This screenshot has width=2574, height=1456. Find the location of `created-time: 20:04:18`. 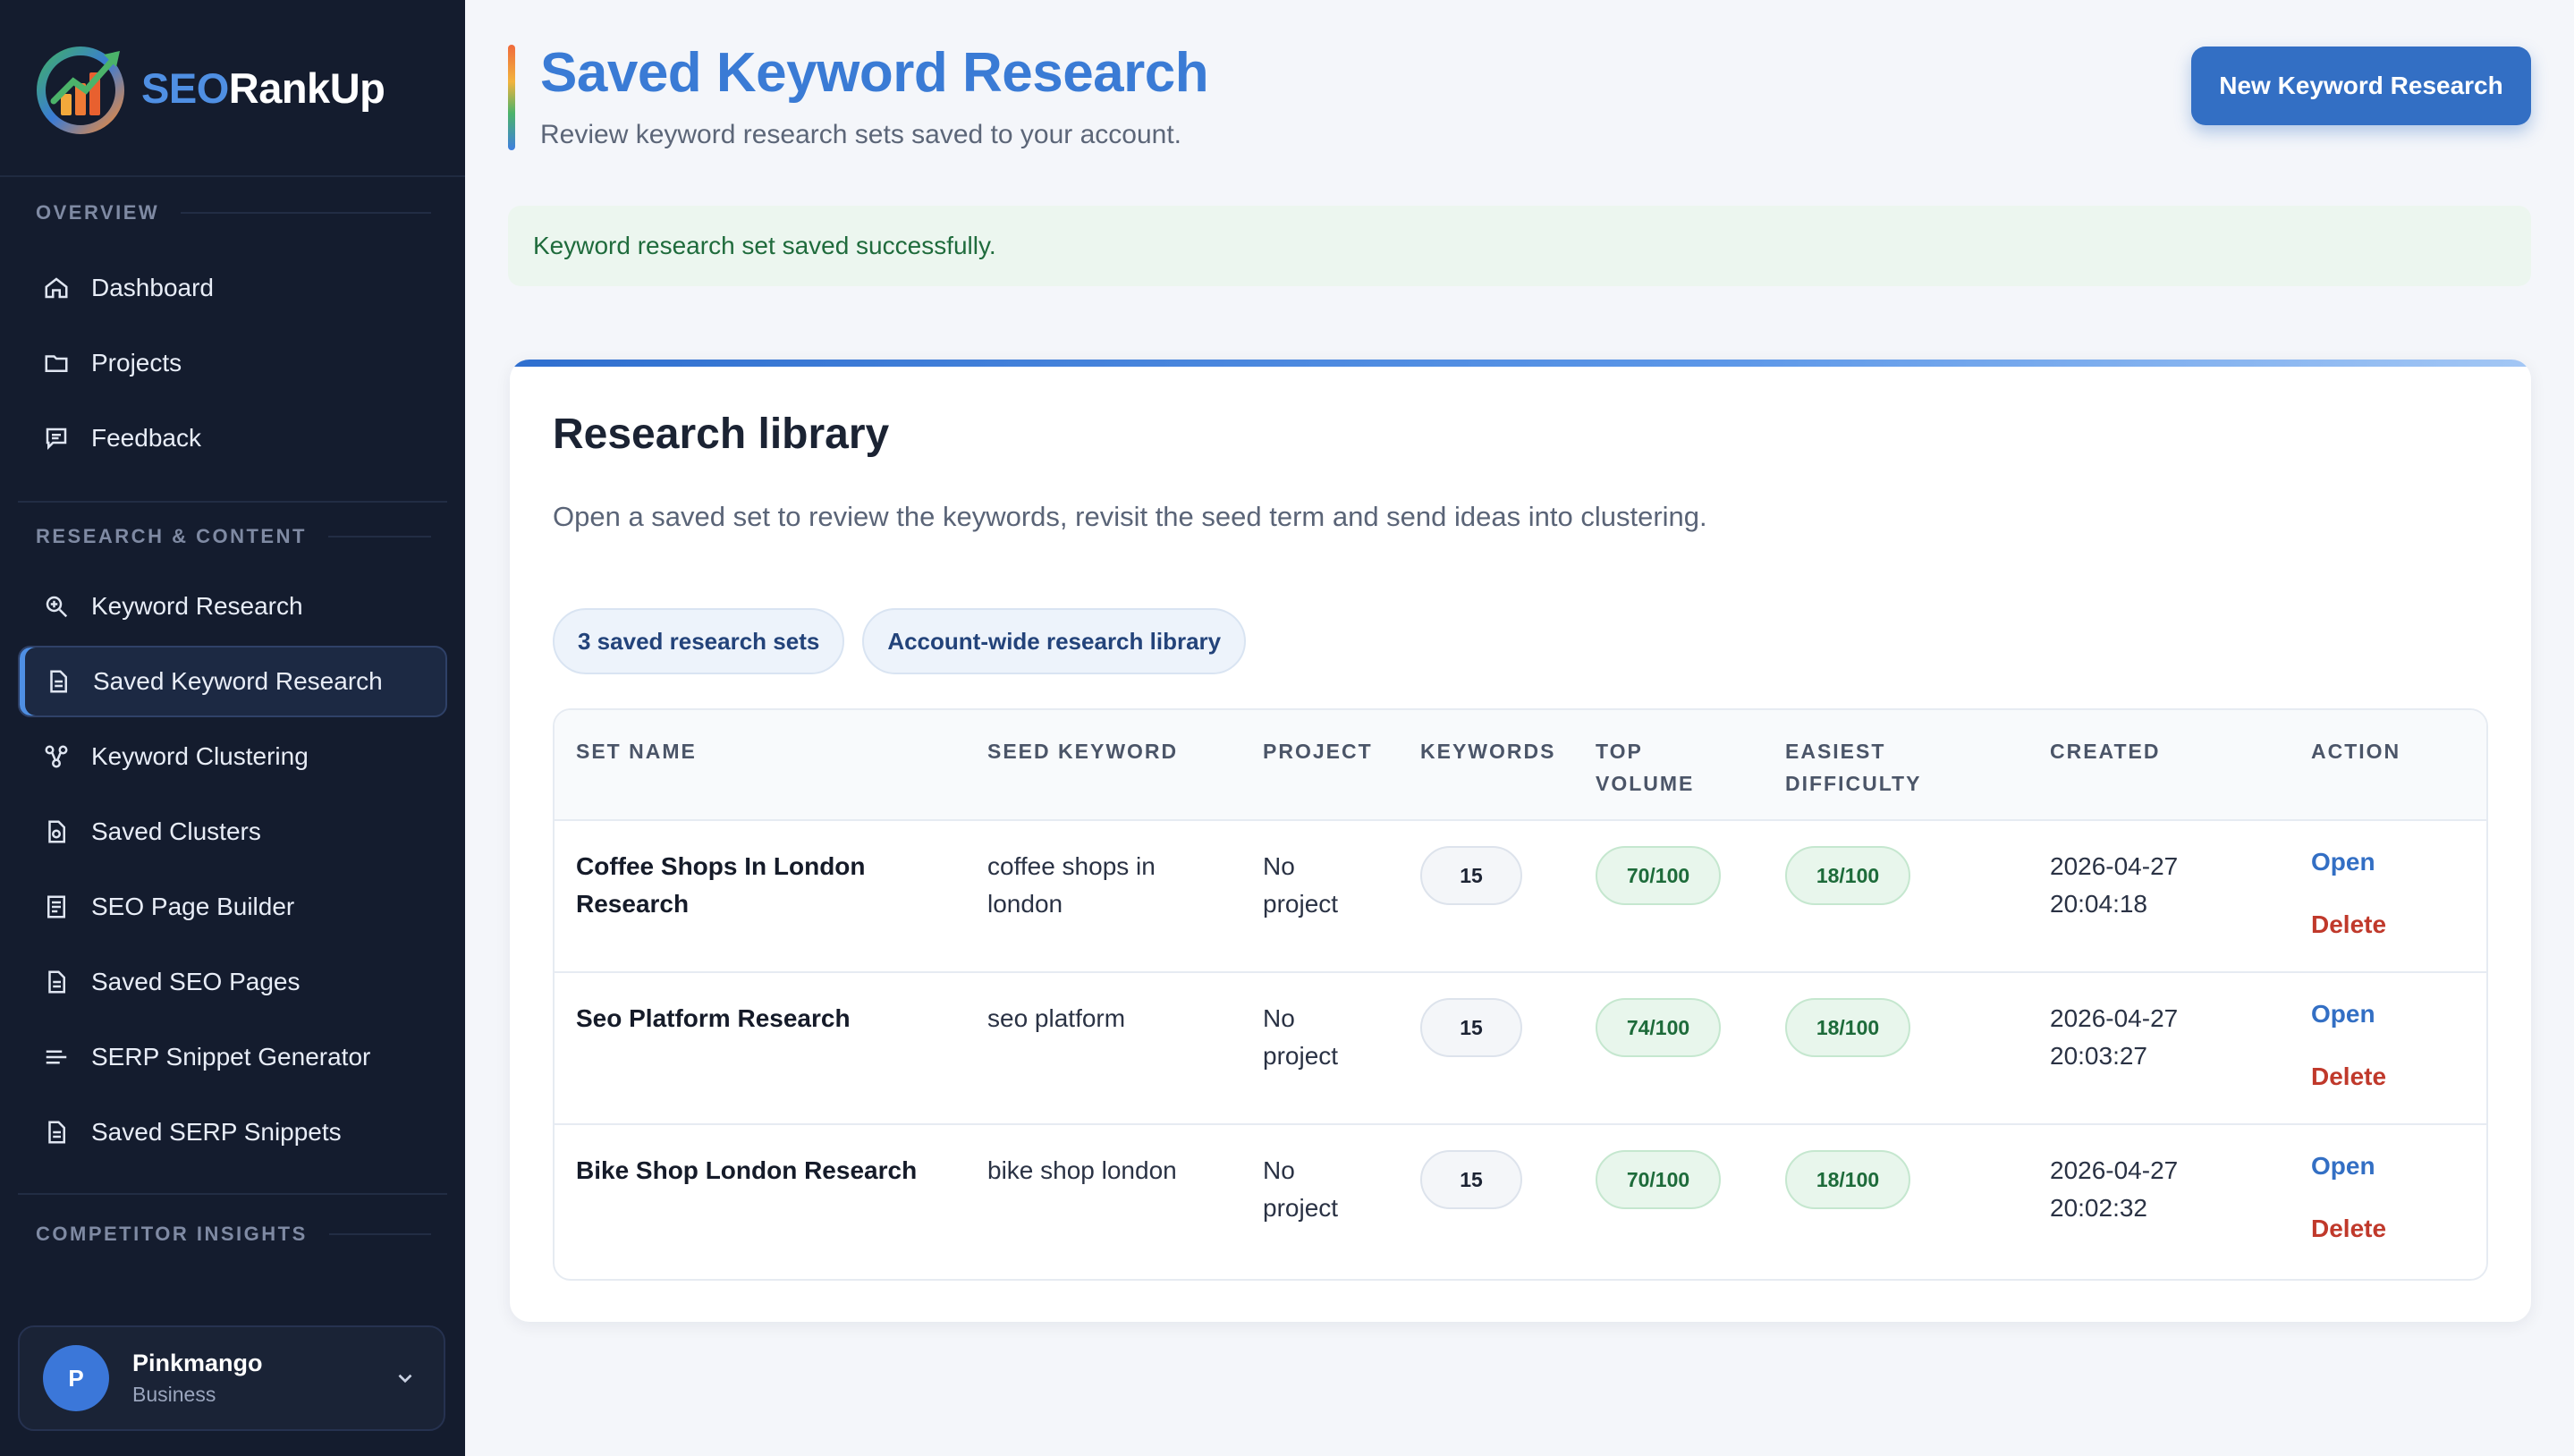

created-time: 20:04:18 is located at coordinates (2098, 904).